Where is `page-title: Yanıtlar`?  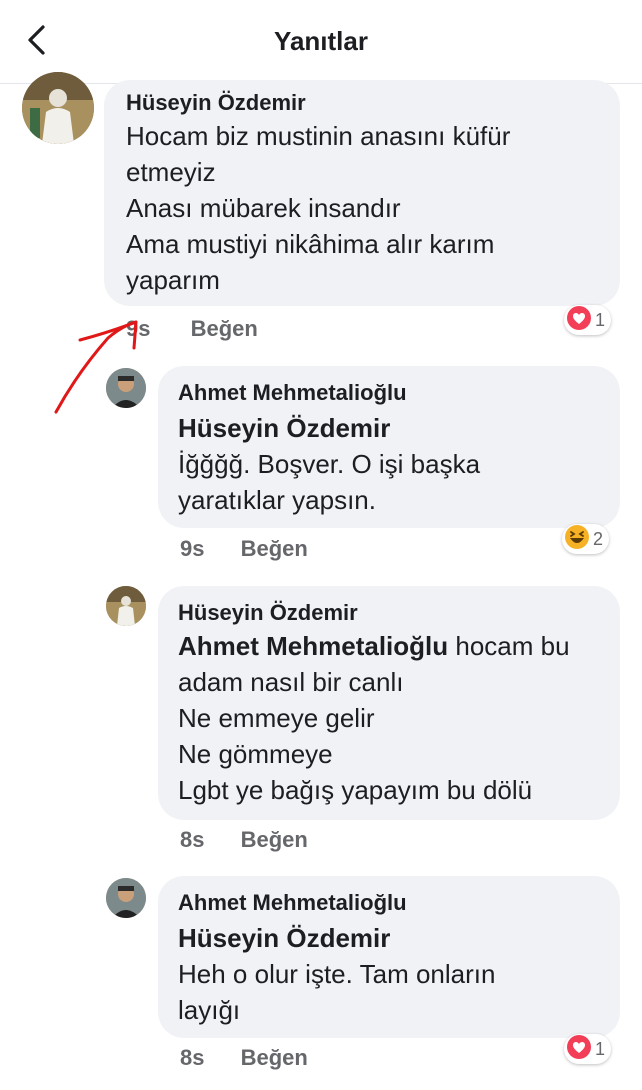 page-title: Yanıtlar is located at coordinates (321, 41).